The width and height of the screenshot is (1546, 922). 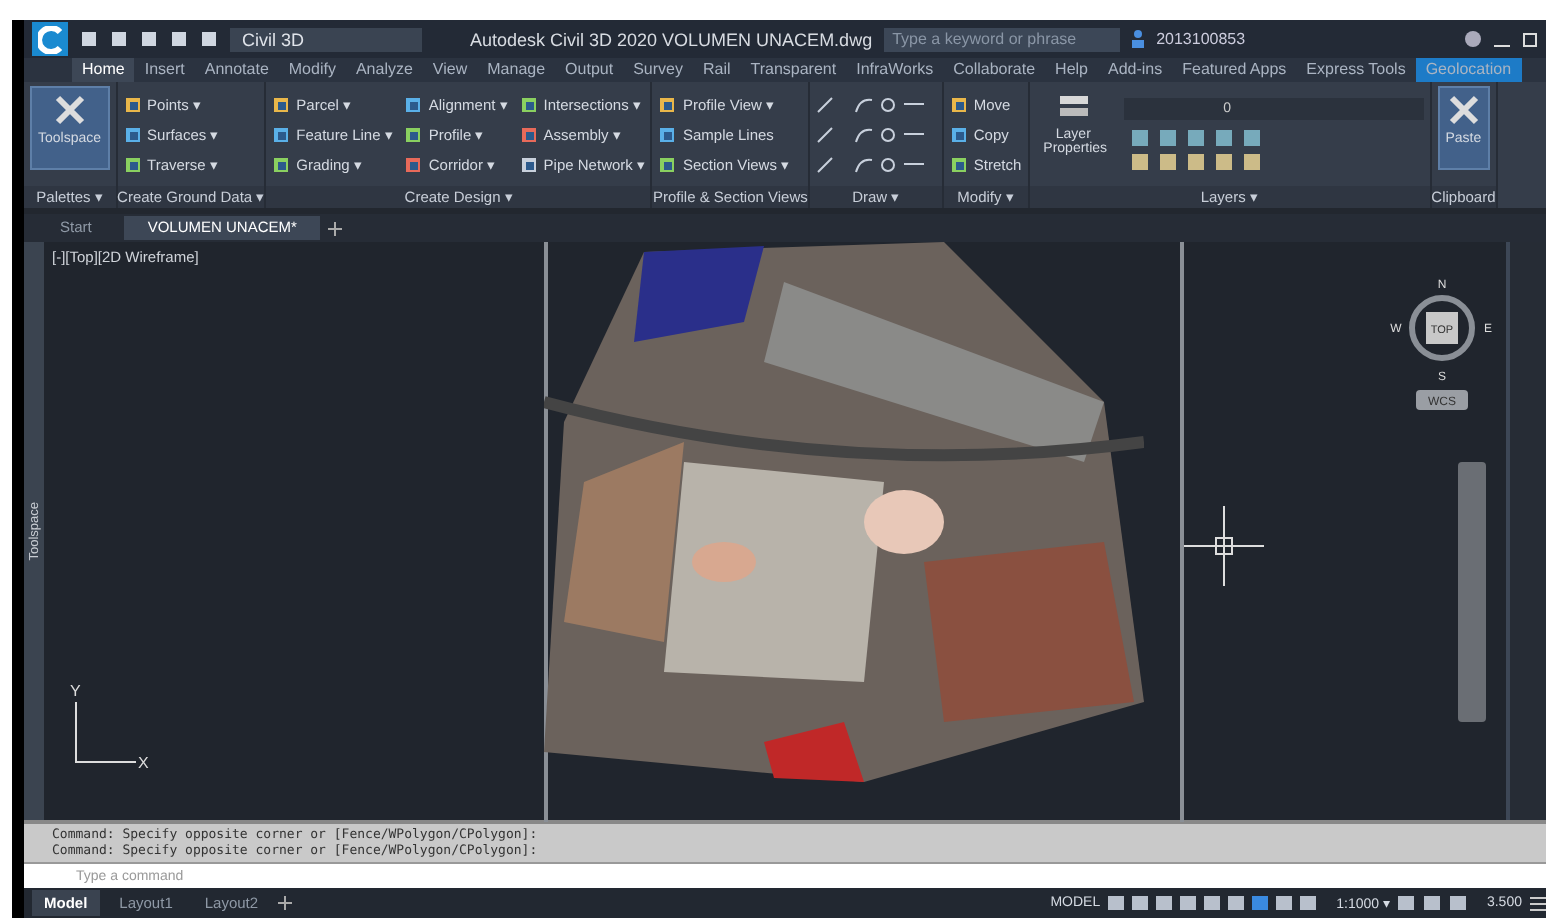 What do you see at coordinates (326, 39) in the screenshot?
I see `workspace-dropdown: Civil 3D` at bounding box center [326, 39].